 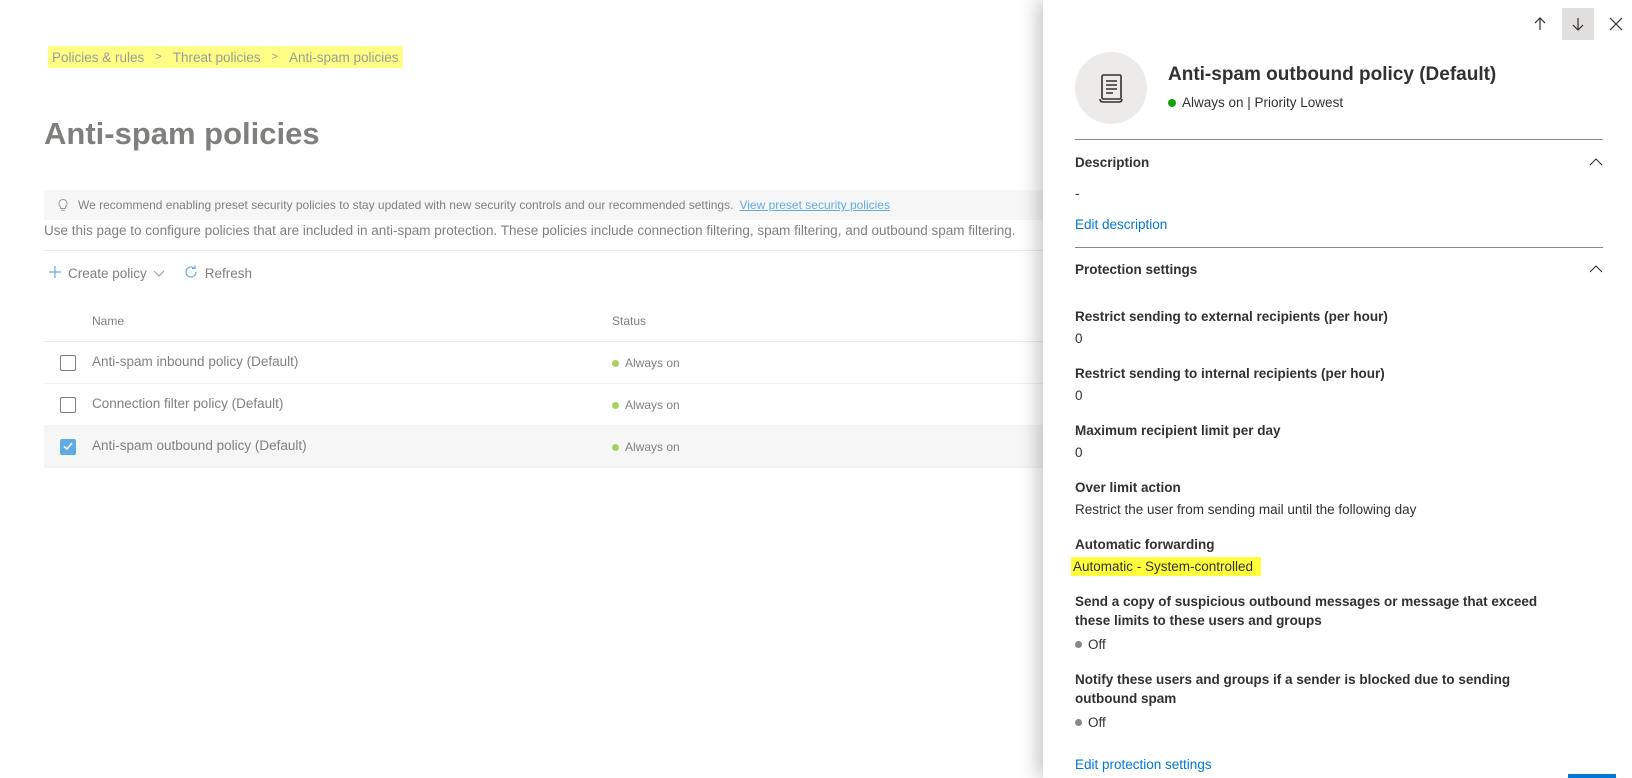 I want to click on setting-value-auto-forwarding: Automatic - System-controlled, so click(x=1166, y=566).